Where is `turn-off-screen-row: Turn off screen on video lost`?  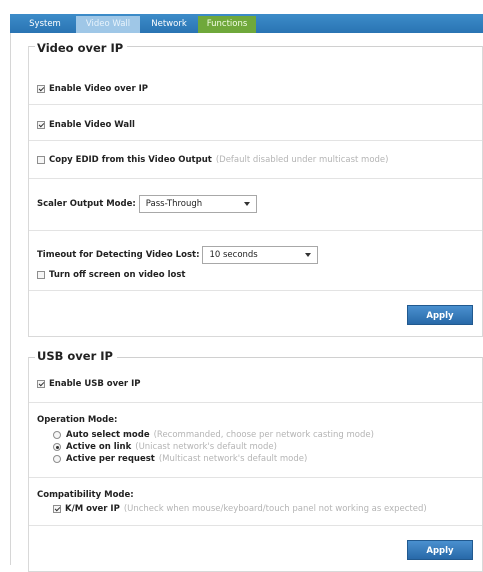 turn-off-screen-row: Turn off screen on video lost is located at coordinates (111, 275).